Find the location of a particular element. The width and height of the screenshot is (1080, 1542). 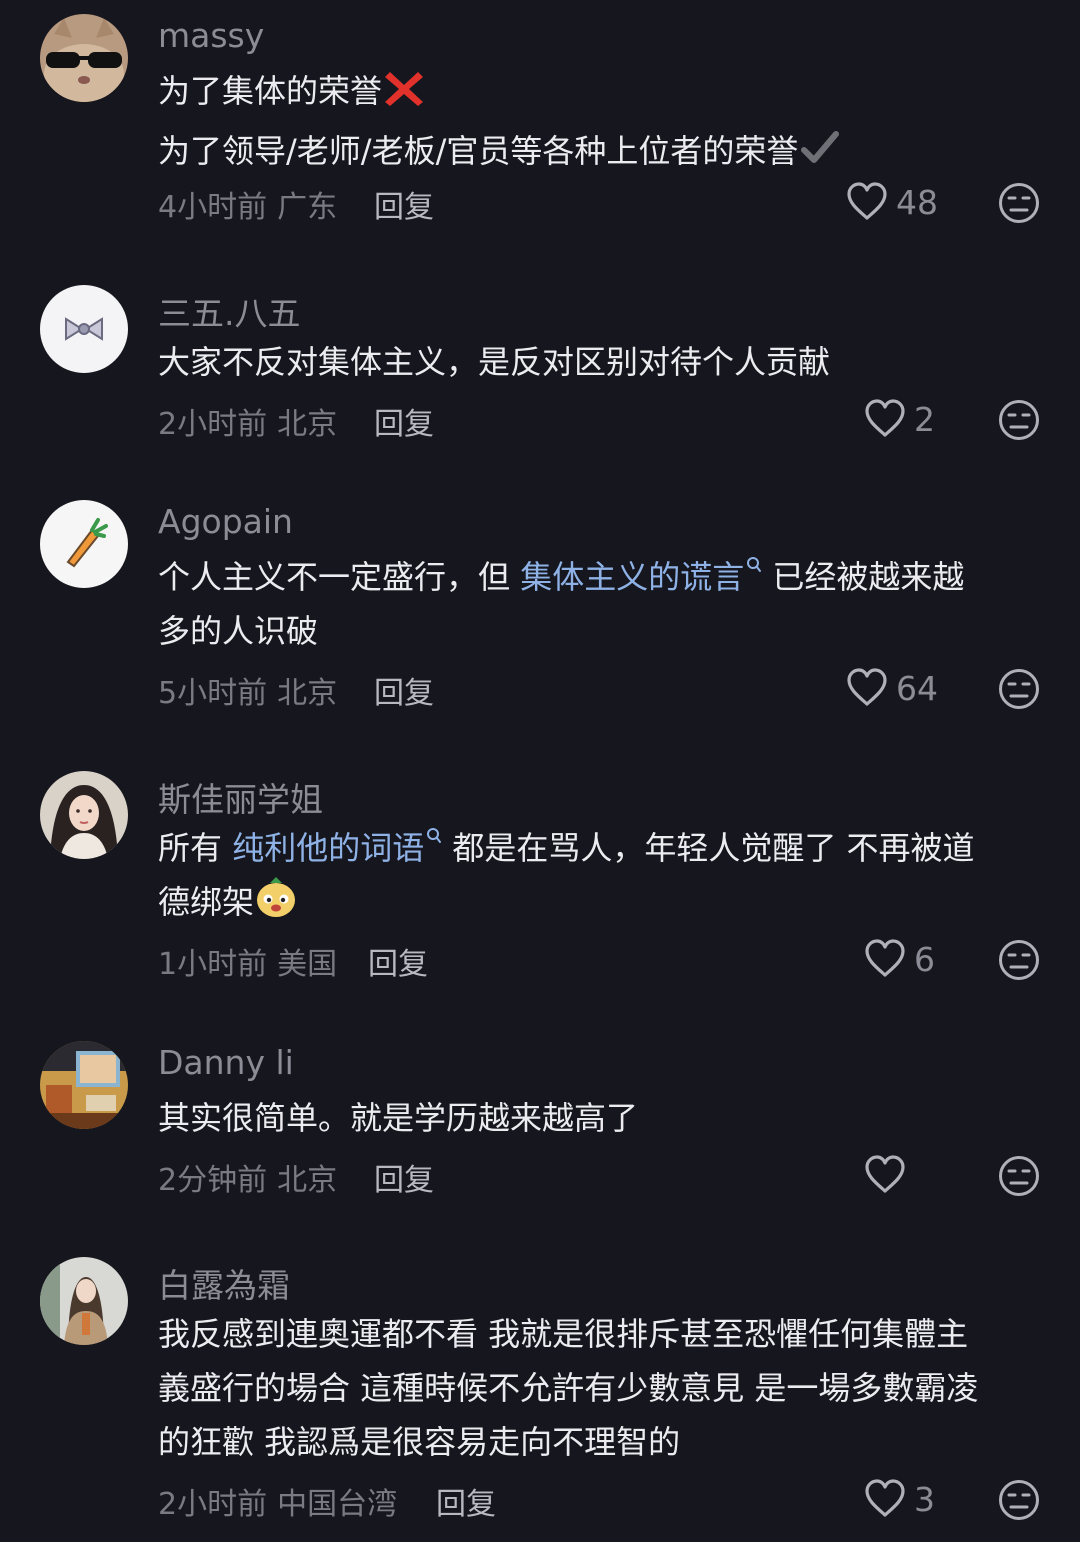

comment-meta: 1小时前 美国 is located at coordinates (247, 961).